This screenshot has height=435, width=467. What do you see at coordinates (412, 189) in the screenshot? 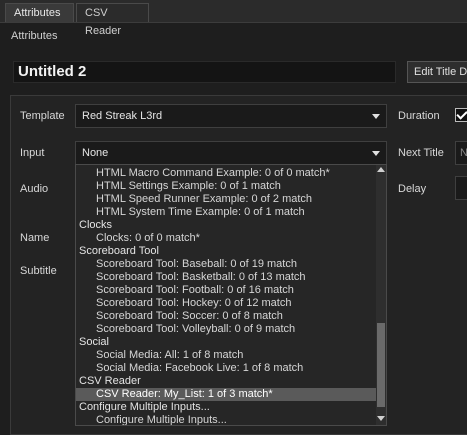
I see `delay-label: Delay` at bounding box center [412, 189].